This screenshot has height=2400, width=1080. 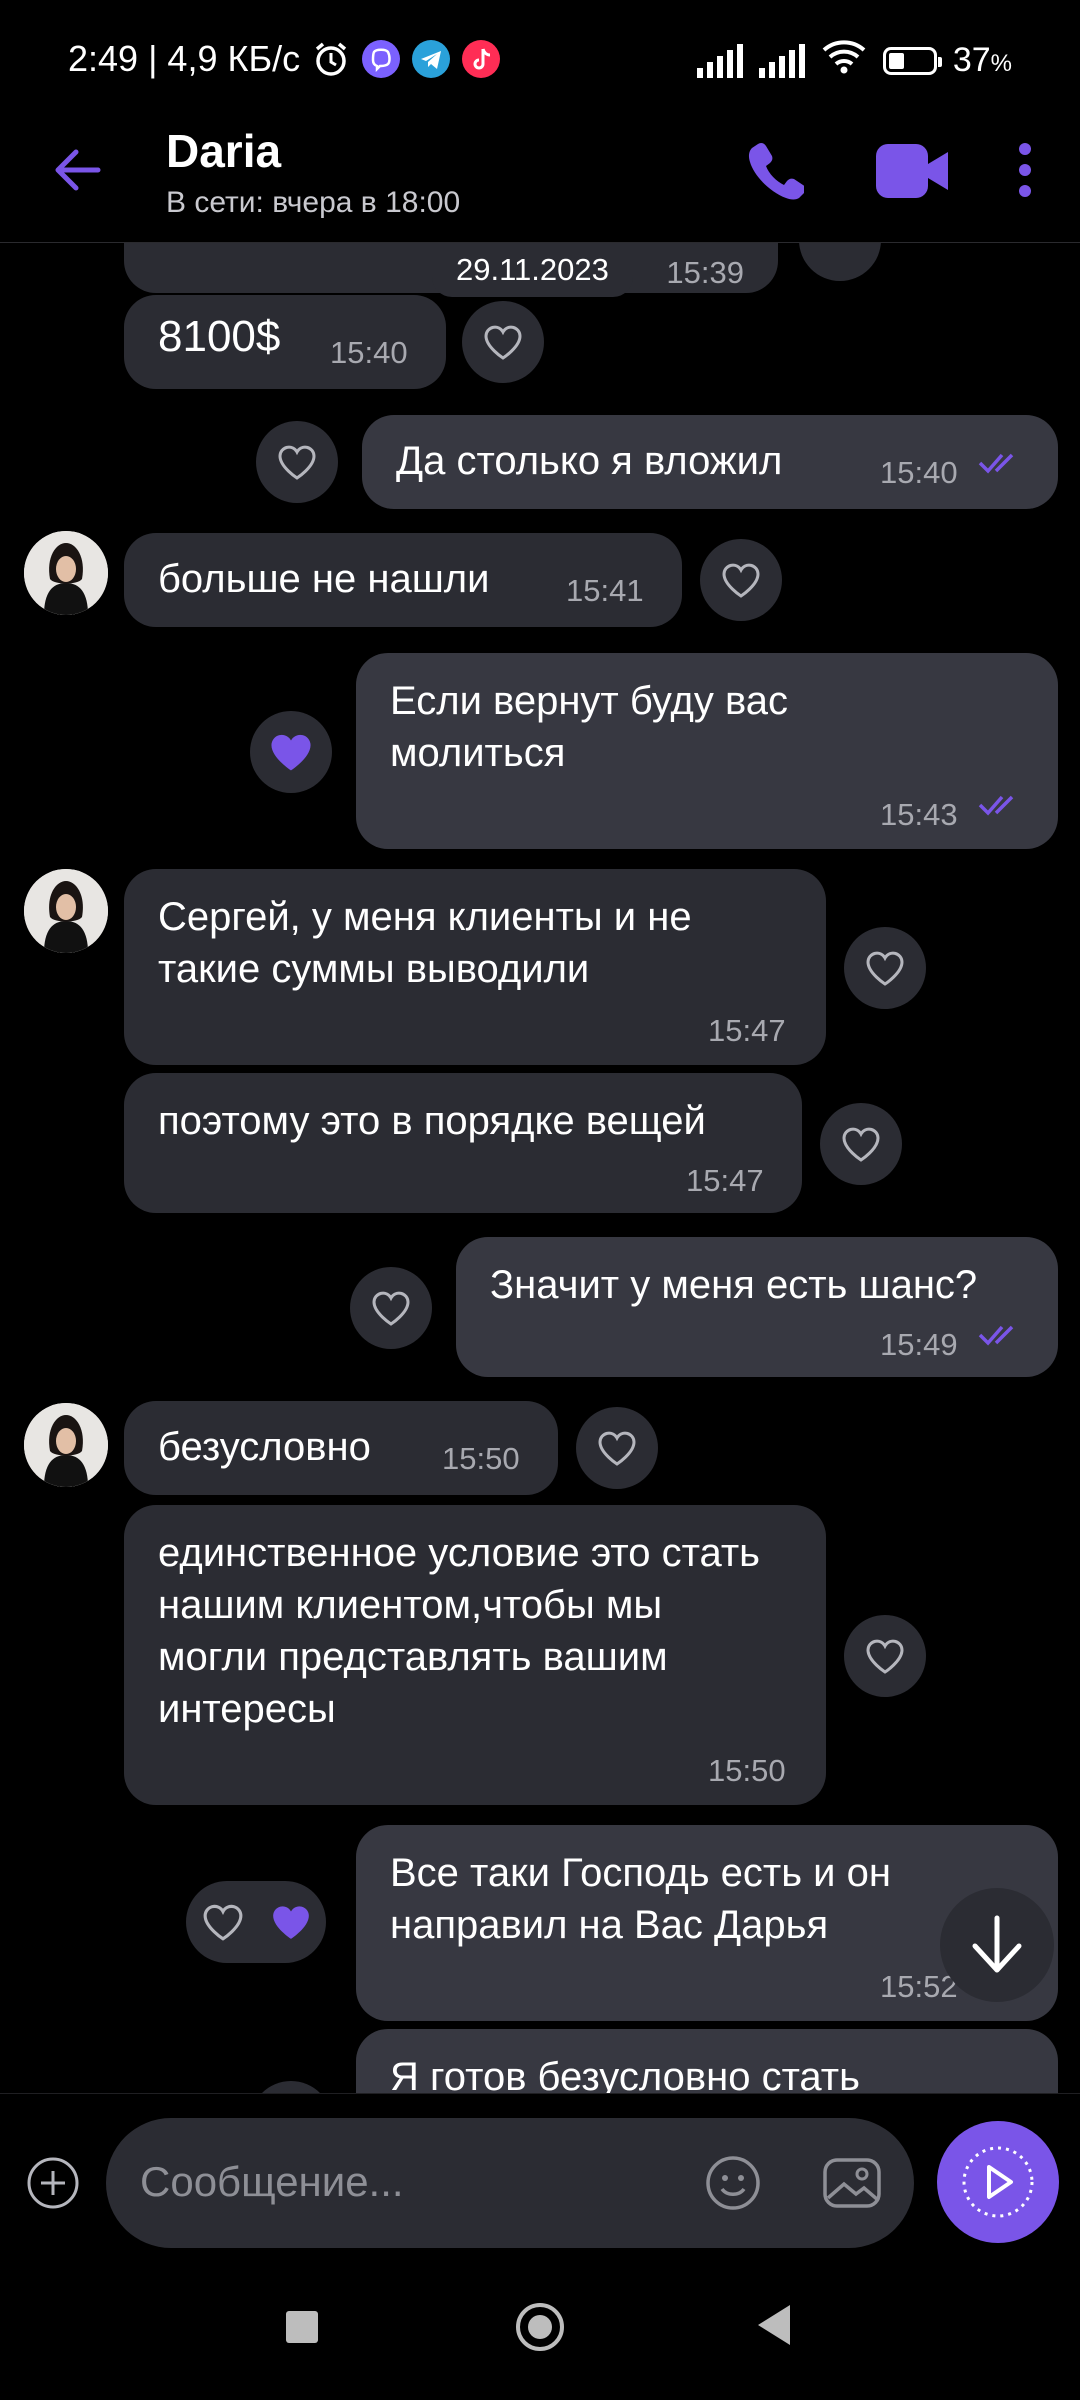 I want to click on play-send-icon, so click(x=998, y=2182).